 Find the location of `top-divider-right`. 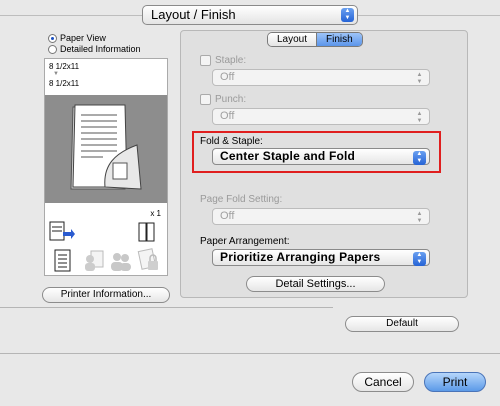

top-divider-right is located at coordinates (429, 15).